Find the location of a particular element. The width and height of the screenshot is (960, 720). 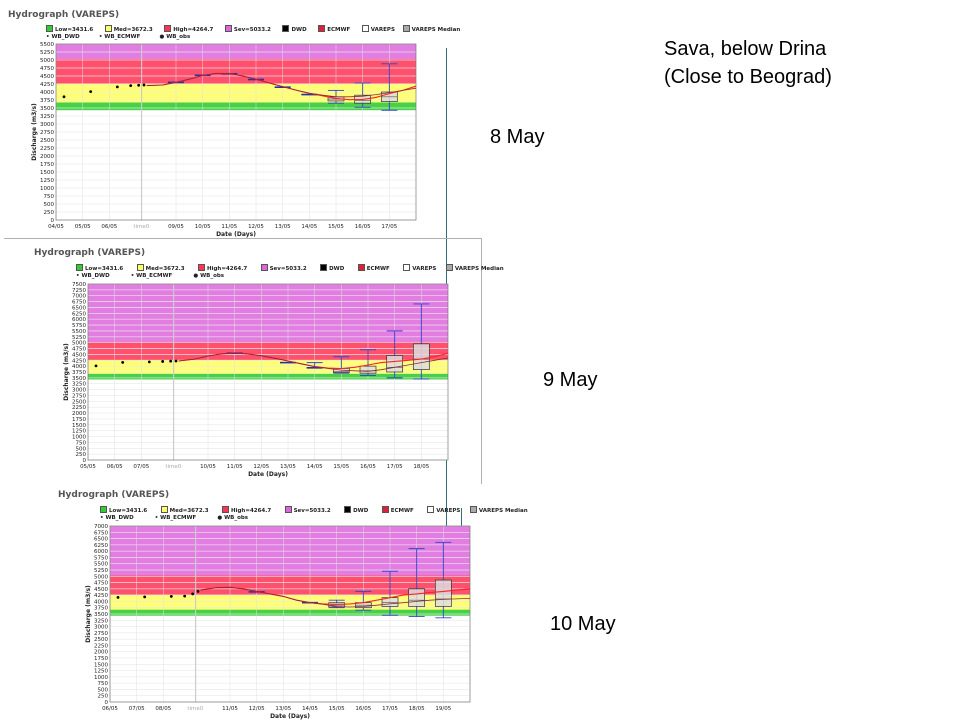

y-tick-label: 2750 is located at coordinates (101, 634).